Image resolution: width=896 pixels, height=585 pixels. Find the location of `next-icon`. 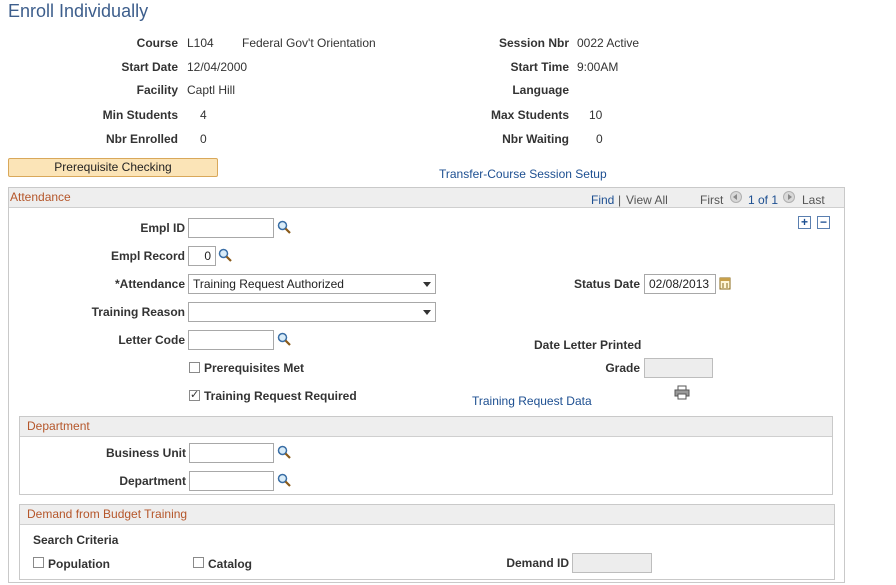

next-icon is located at coordinates (789, 197).